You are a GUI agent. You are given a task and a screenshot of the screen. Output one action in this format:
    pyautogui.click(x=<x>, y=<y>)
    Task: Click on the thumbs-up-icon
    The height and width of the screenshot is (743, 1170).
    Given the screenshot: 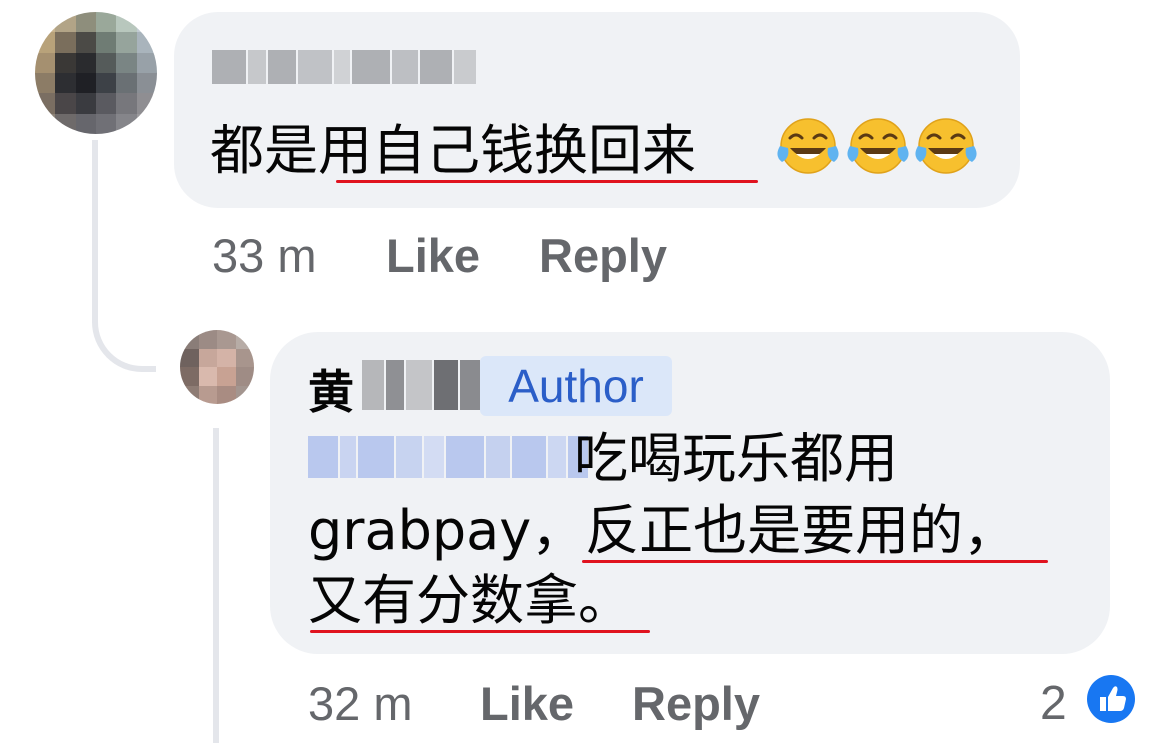 What is the action you would take?
    pyautogui.click(x=1111, y=699)
    